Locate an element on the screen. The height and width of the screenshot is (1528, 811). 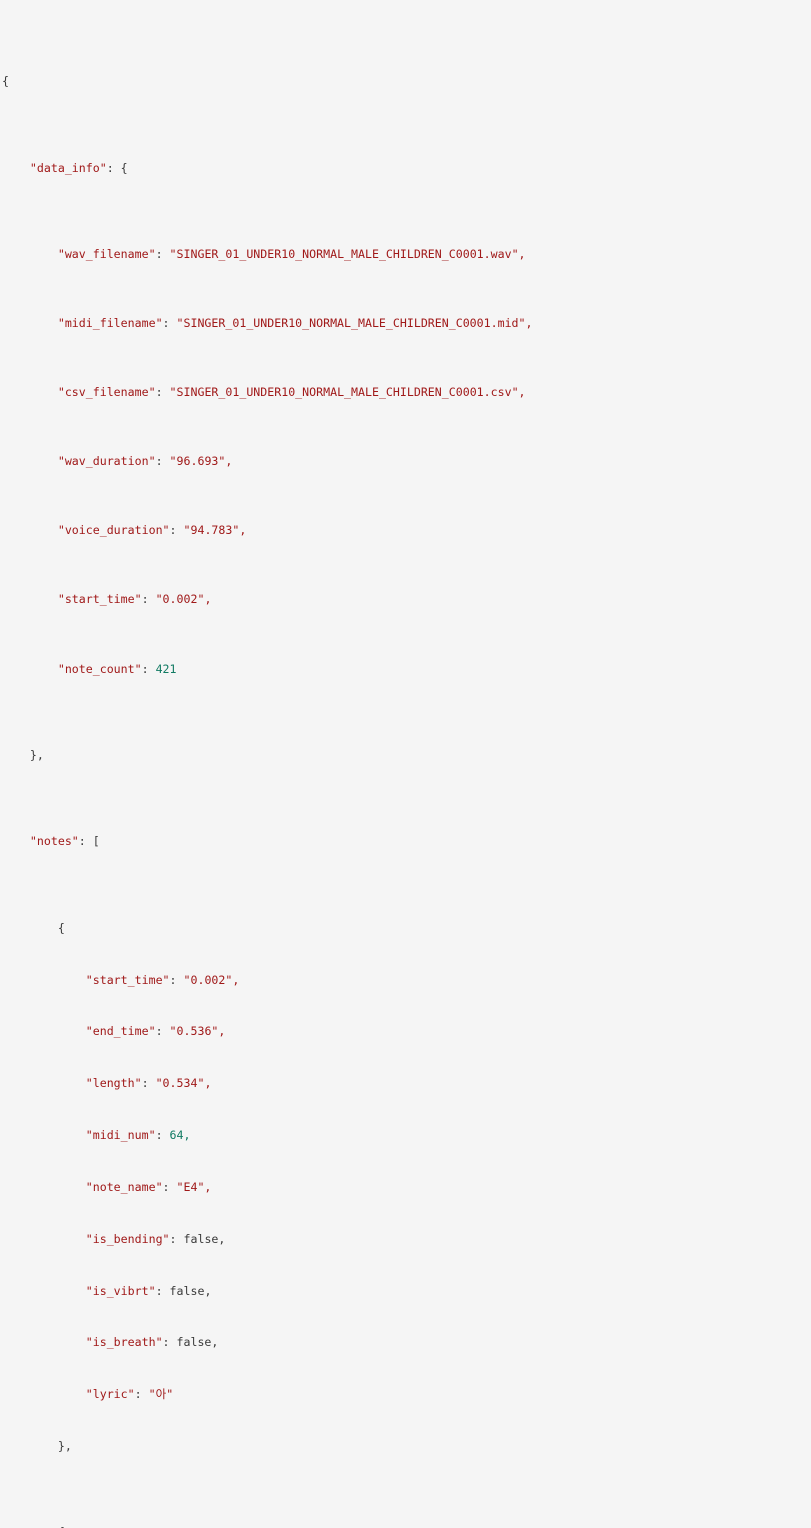
key-is-bending: "is_bending" is located at coordinates (127, 1238).